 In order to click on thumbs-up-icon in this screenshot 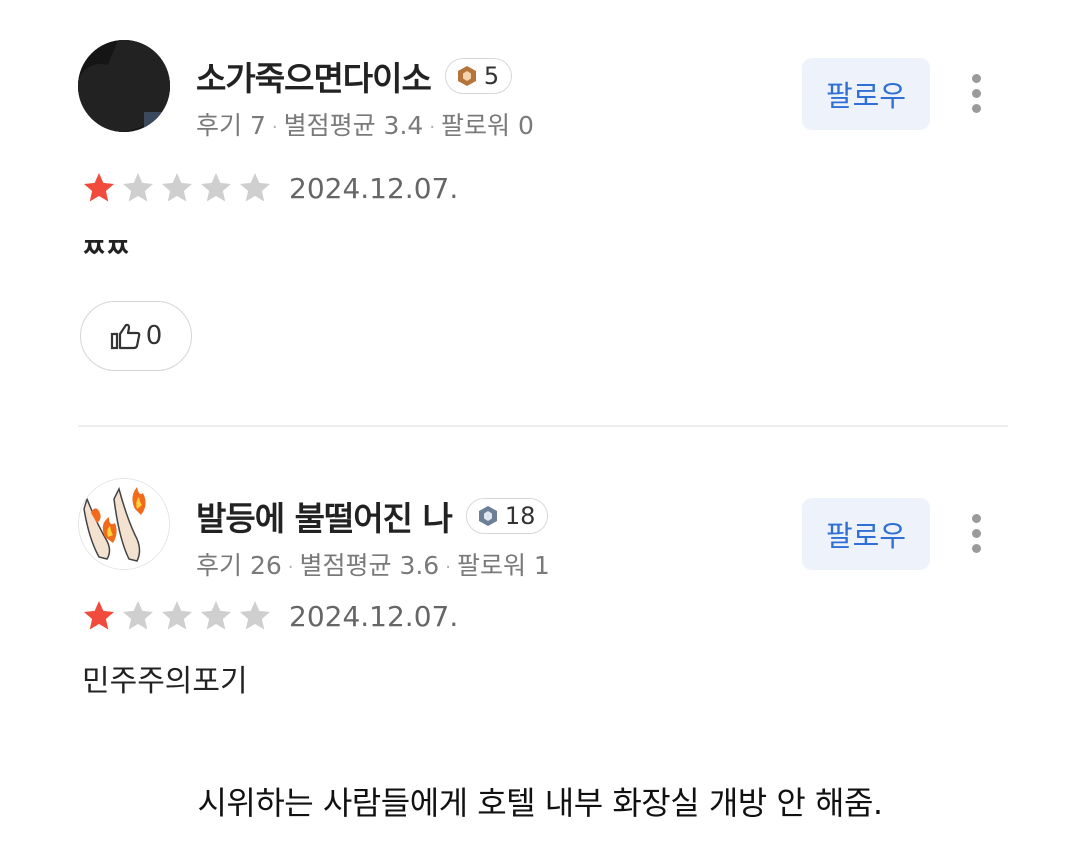, I will do `click(125, 336)`.